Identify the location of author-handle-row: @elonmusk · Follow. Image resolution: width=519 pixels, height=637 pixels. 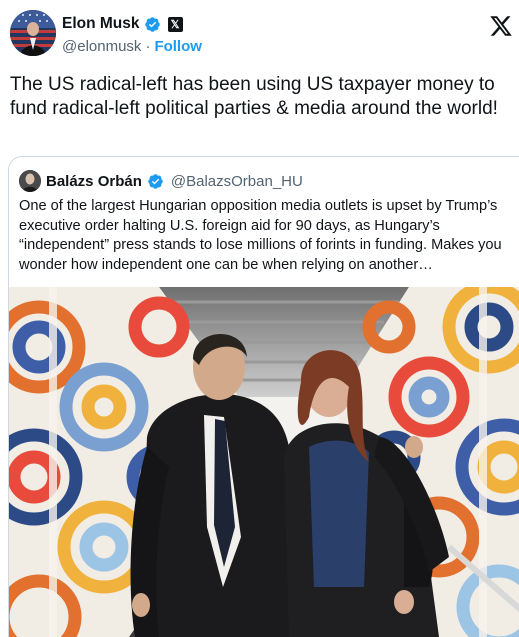
(132, 46).